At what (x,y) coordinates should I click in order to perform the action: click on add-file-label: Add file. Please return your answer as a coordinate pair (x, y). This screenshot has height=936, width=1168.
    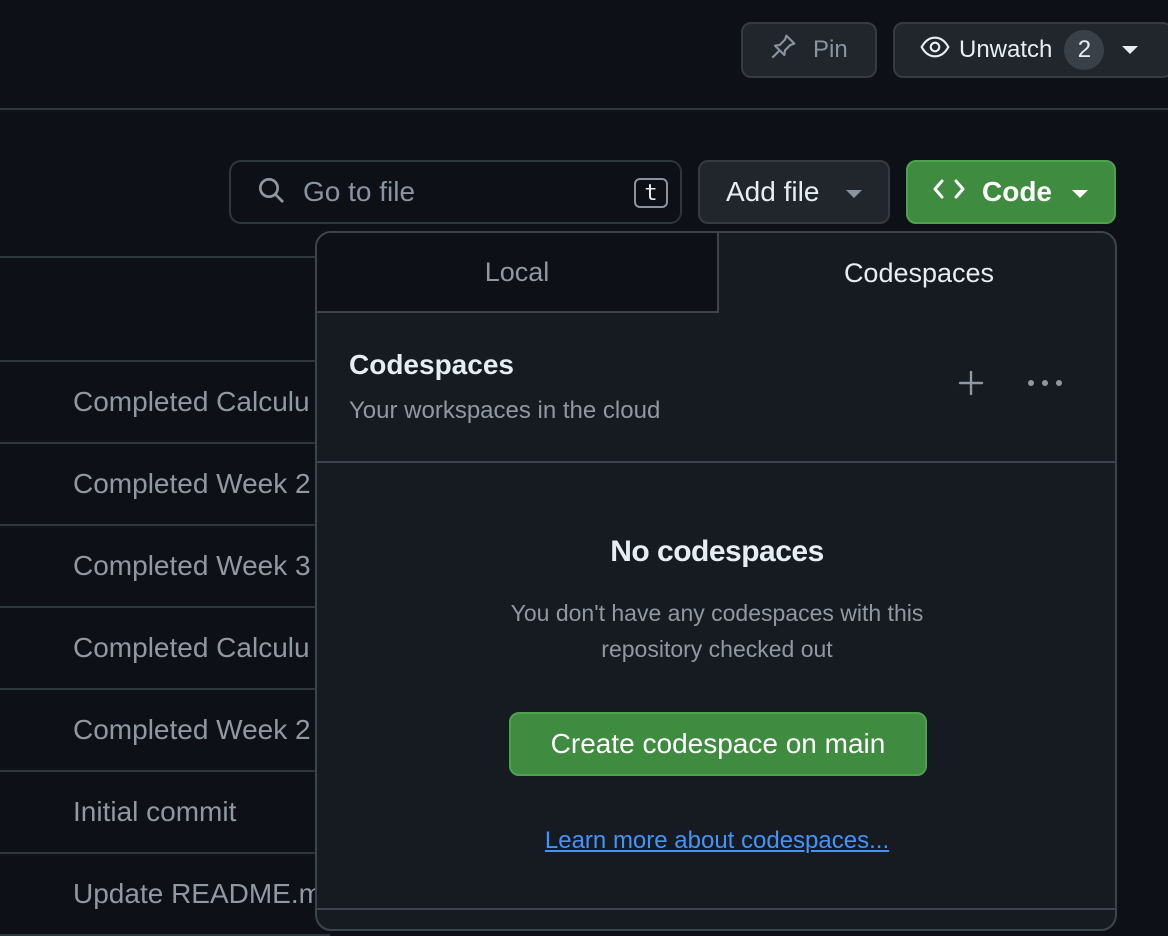
    Looking at the image, I should click on (773, 191).